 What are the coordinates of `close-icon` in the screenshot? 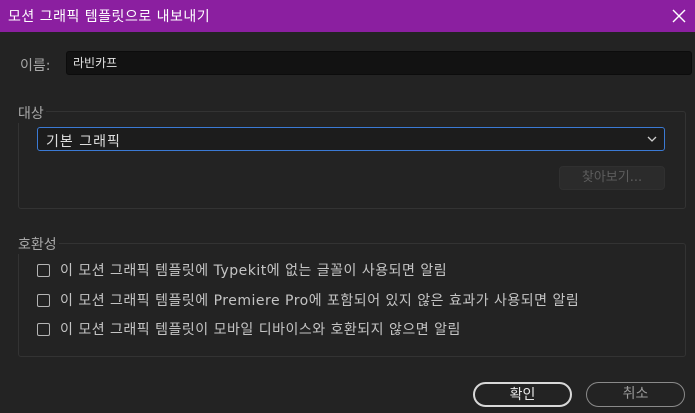 It's located at (679, 16).